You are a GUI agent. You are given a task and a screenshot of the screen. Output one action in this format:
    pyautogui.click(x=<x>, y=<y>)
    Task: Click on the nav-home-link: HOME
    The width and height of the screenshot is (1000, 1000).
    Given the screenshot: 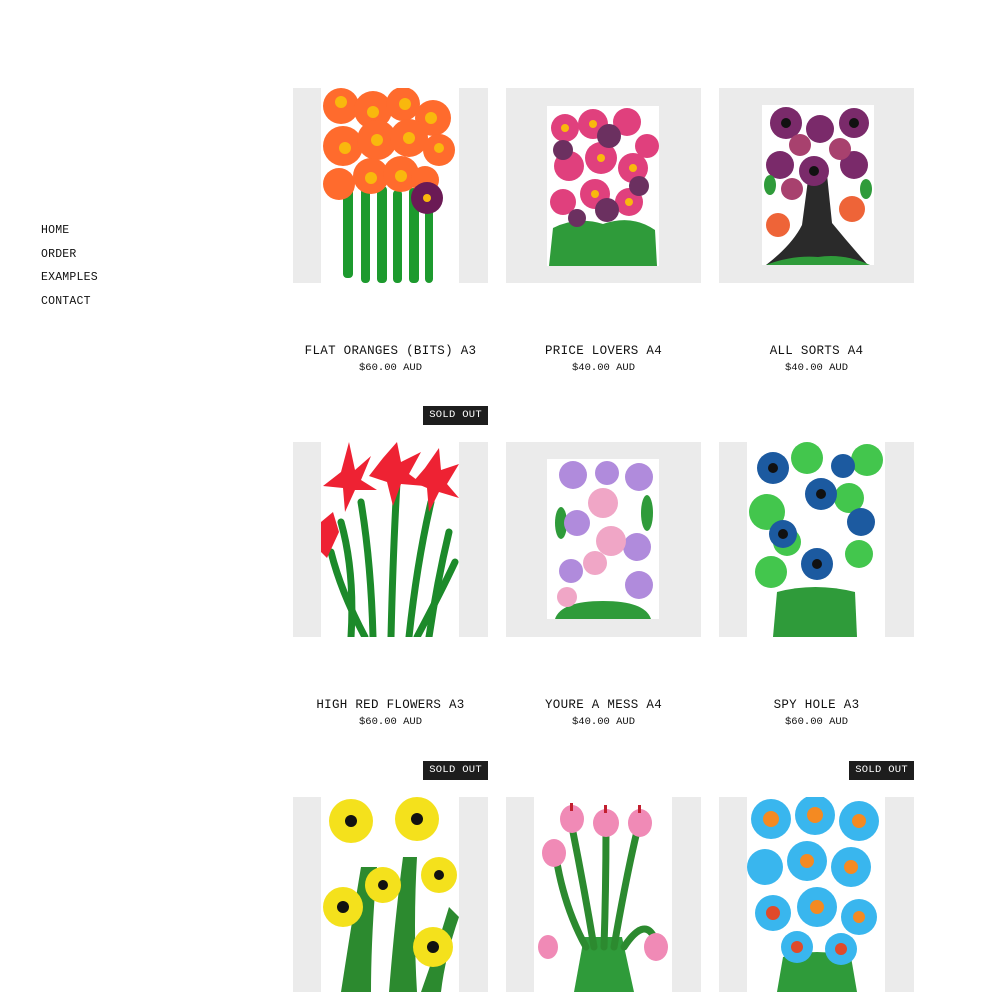 What is the action you would take?
    pyautogui.click(x=69, y=231)
    